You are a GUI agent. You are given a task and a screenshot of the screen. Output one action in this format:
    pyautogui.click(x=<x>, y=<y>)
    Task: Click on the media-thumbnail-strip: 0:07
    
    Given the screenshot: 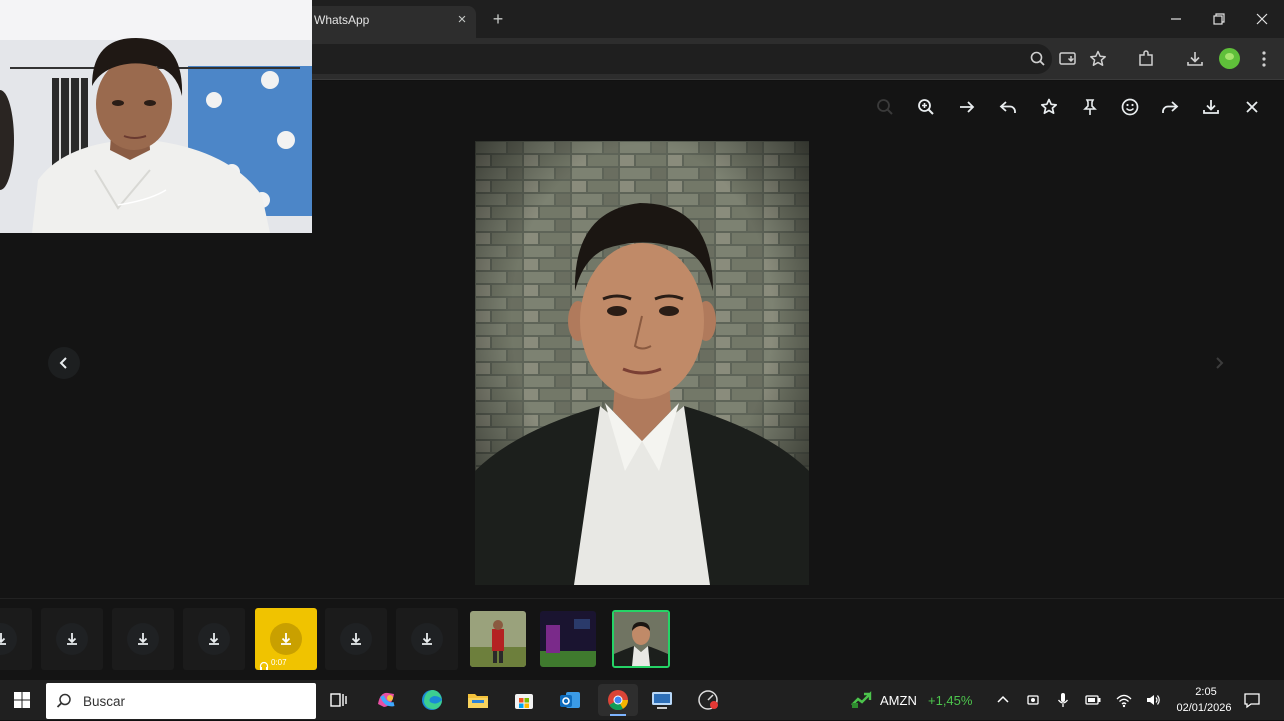 What is the action you would take?
    pyautogui.click(x=642, y=639)
    